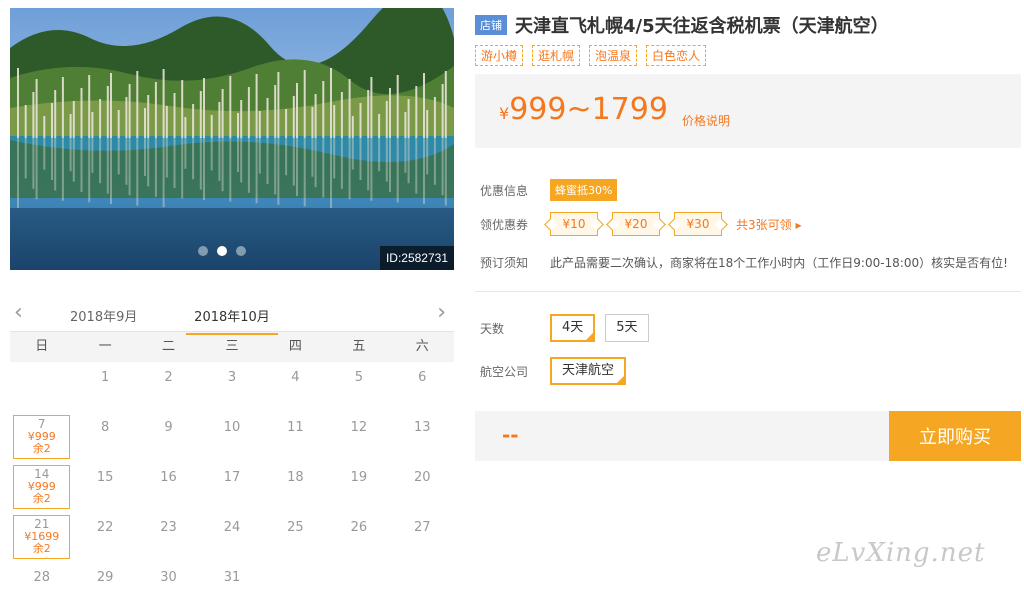  Describe the element at coordinates (627, 328) in the screenshot. I see `day-option: 5天` at that location.